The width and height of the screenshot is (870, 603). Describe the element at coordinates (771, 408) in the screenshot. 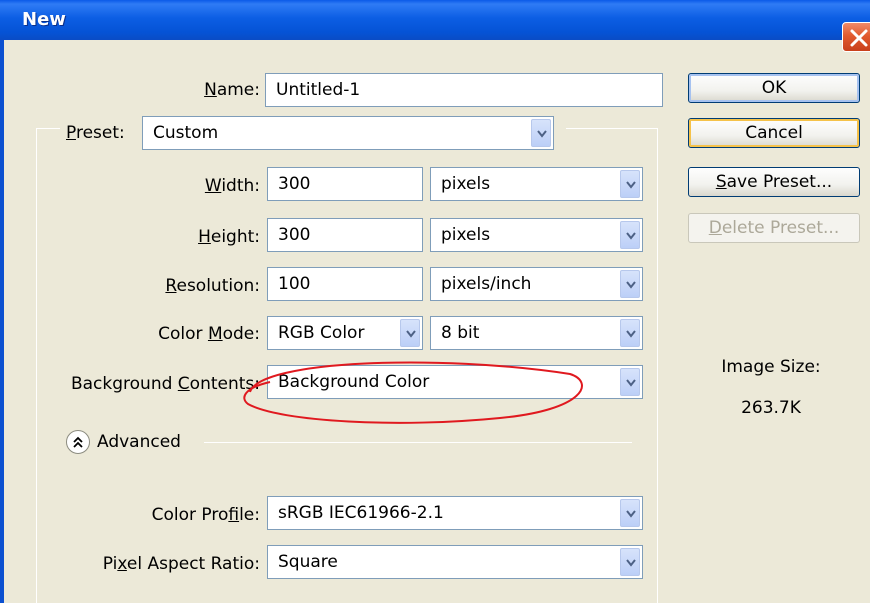

I see `image-size-value: 263.7K` at that location.